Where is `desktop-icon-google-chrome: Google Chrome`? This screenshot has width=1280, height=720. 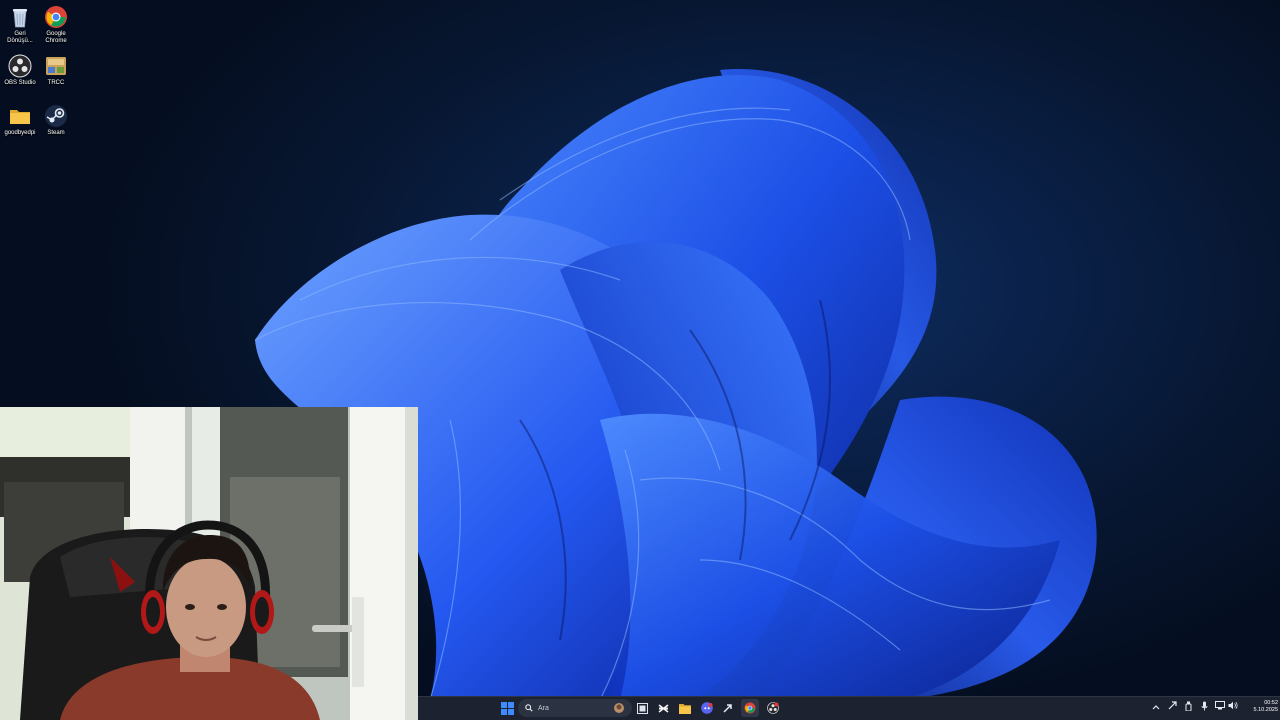
desktop-icon-google-chrome: Google Chrome is located at coordinates (56, 28).